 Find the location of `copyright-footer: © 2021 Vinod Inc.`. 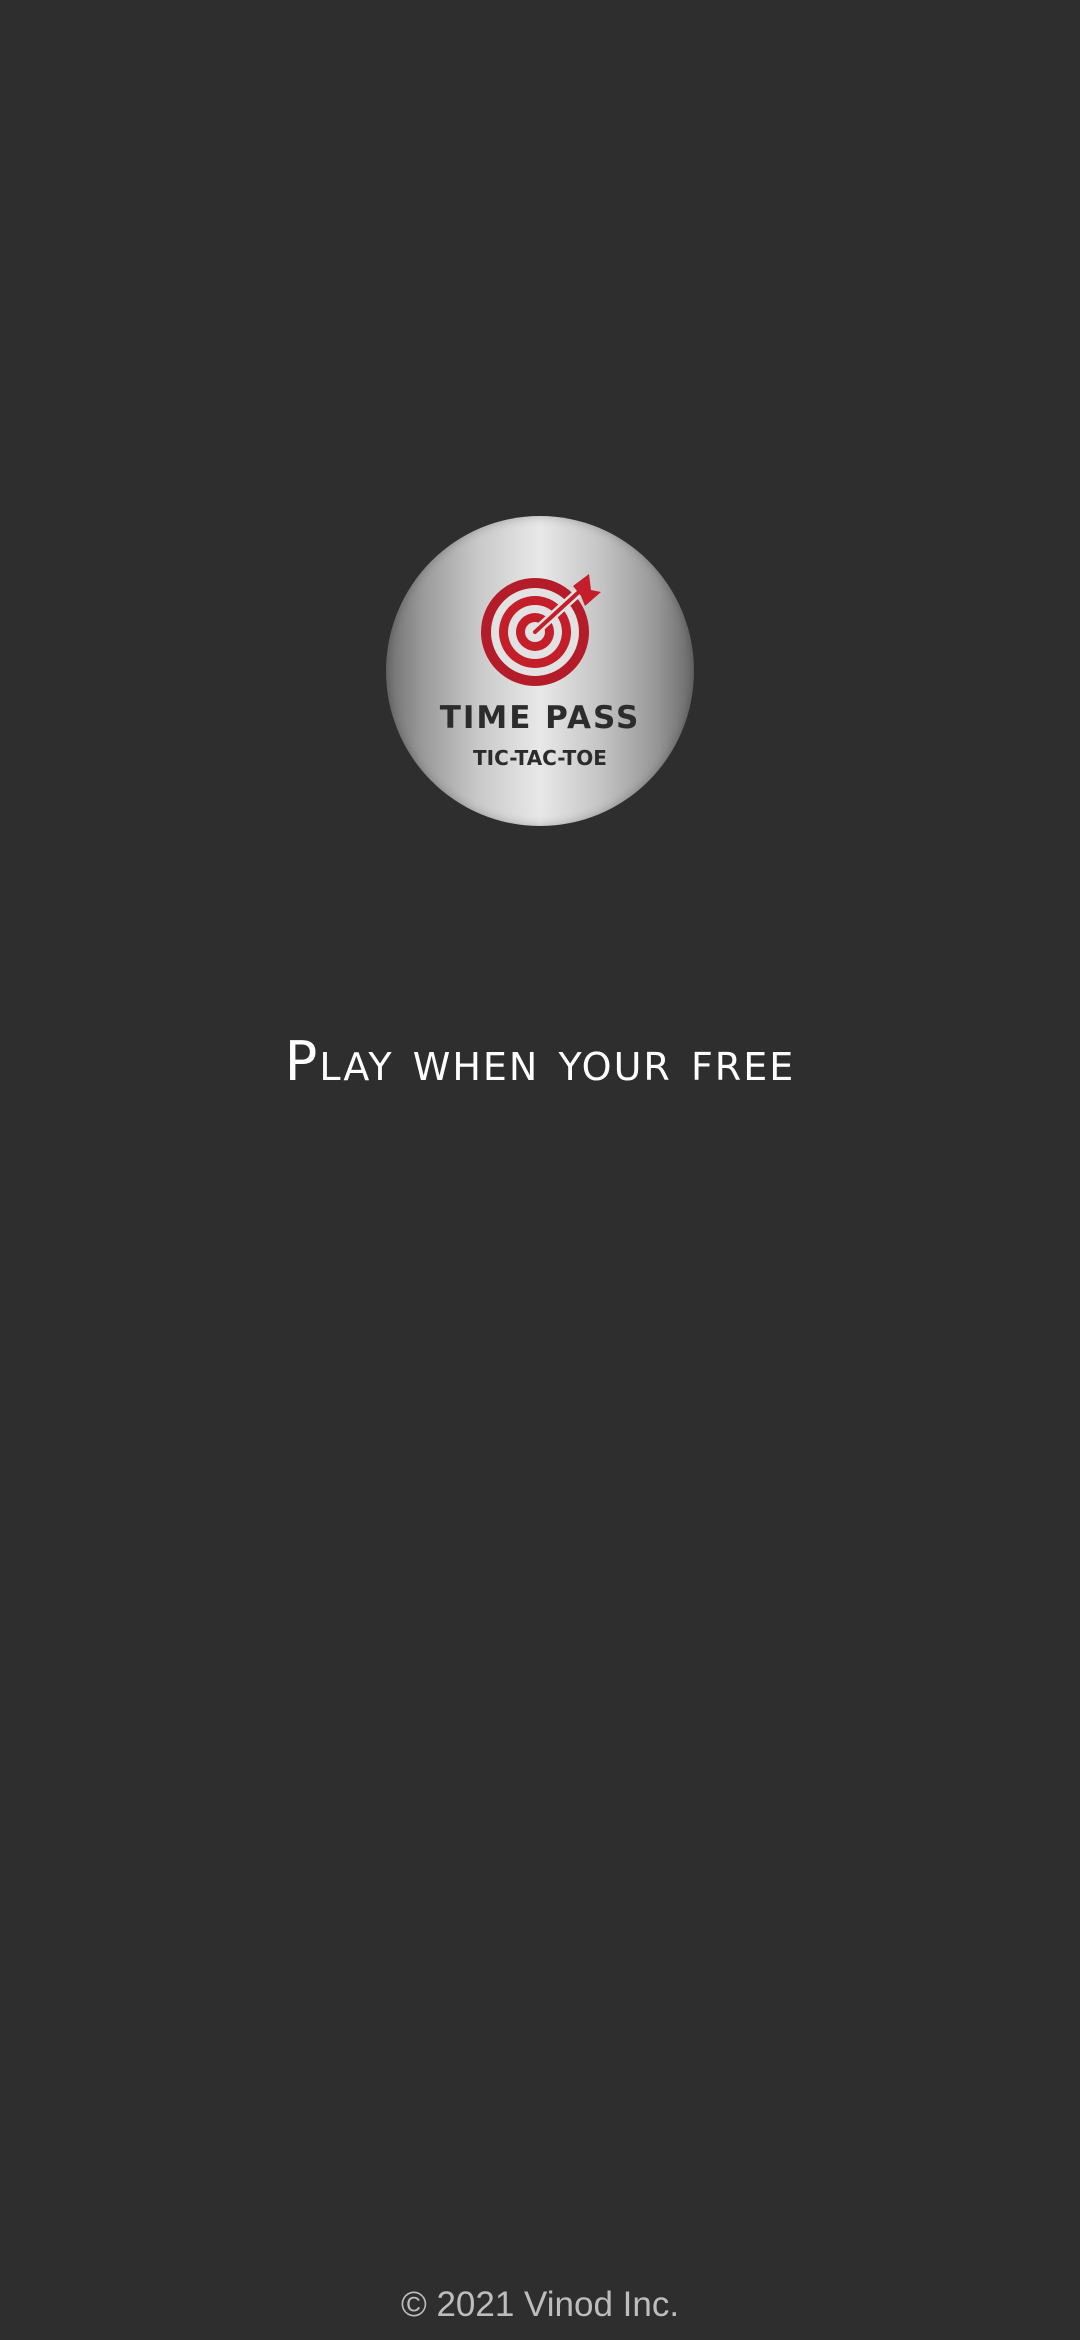

copyright-footer: © 2021 Vinod Inc. is located at coordinates (540, 2304).